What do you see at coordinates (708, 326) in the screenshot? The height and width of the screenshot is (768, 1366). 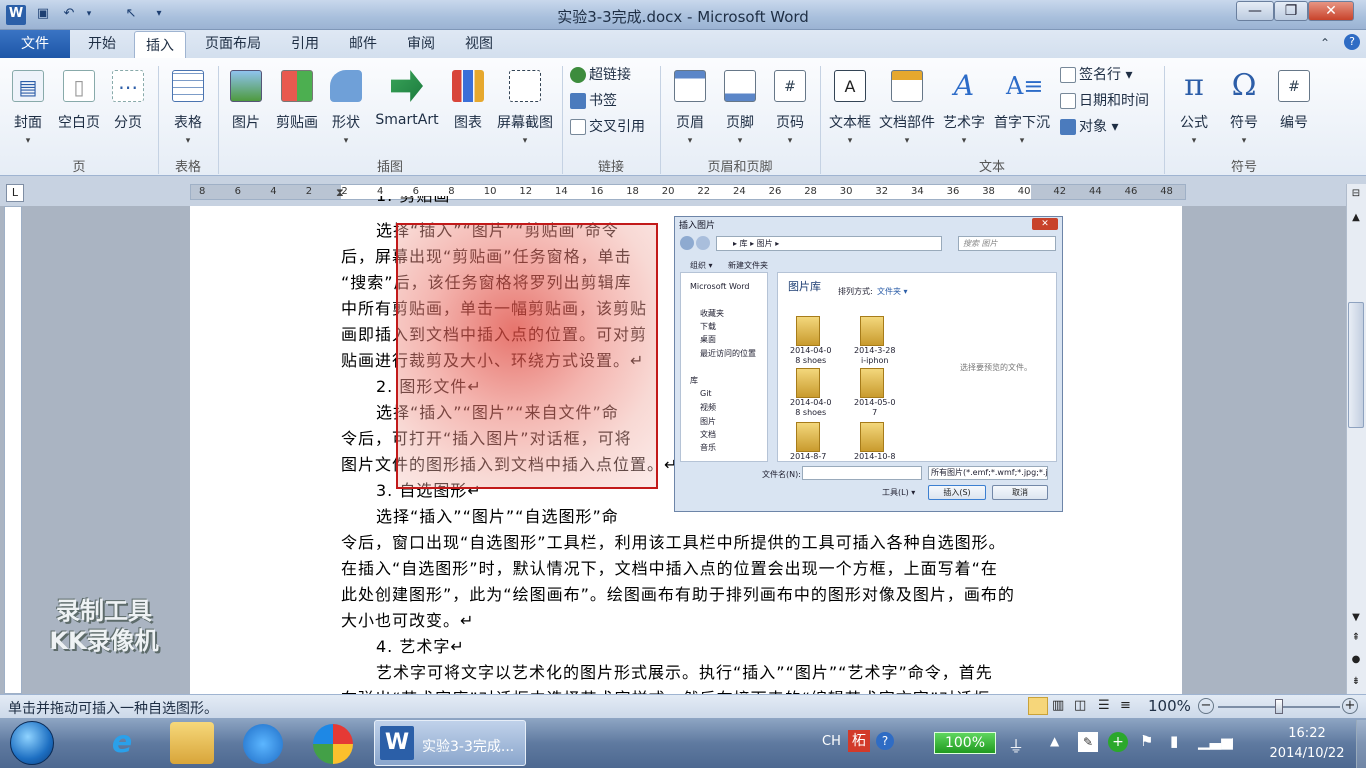 I see `dialog-nav-item: 下载` at bounding box center [708, 326].